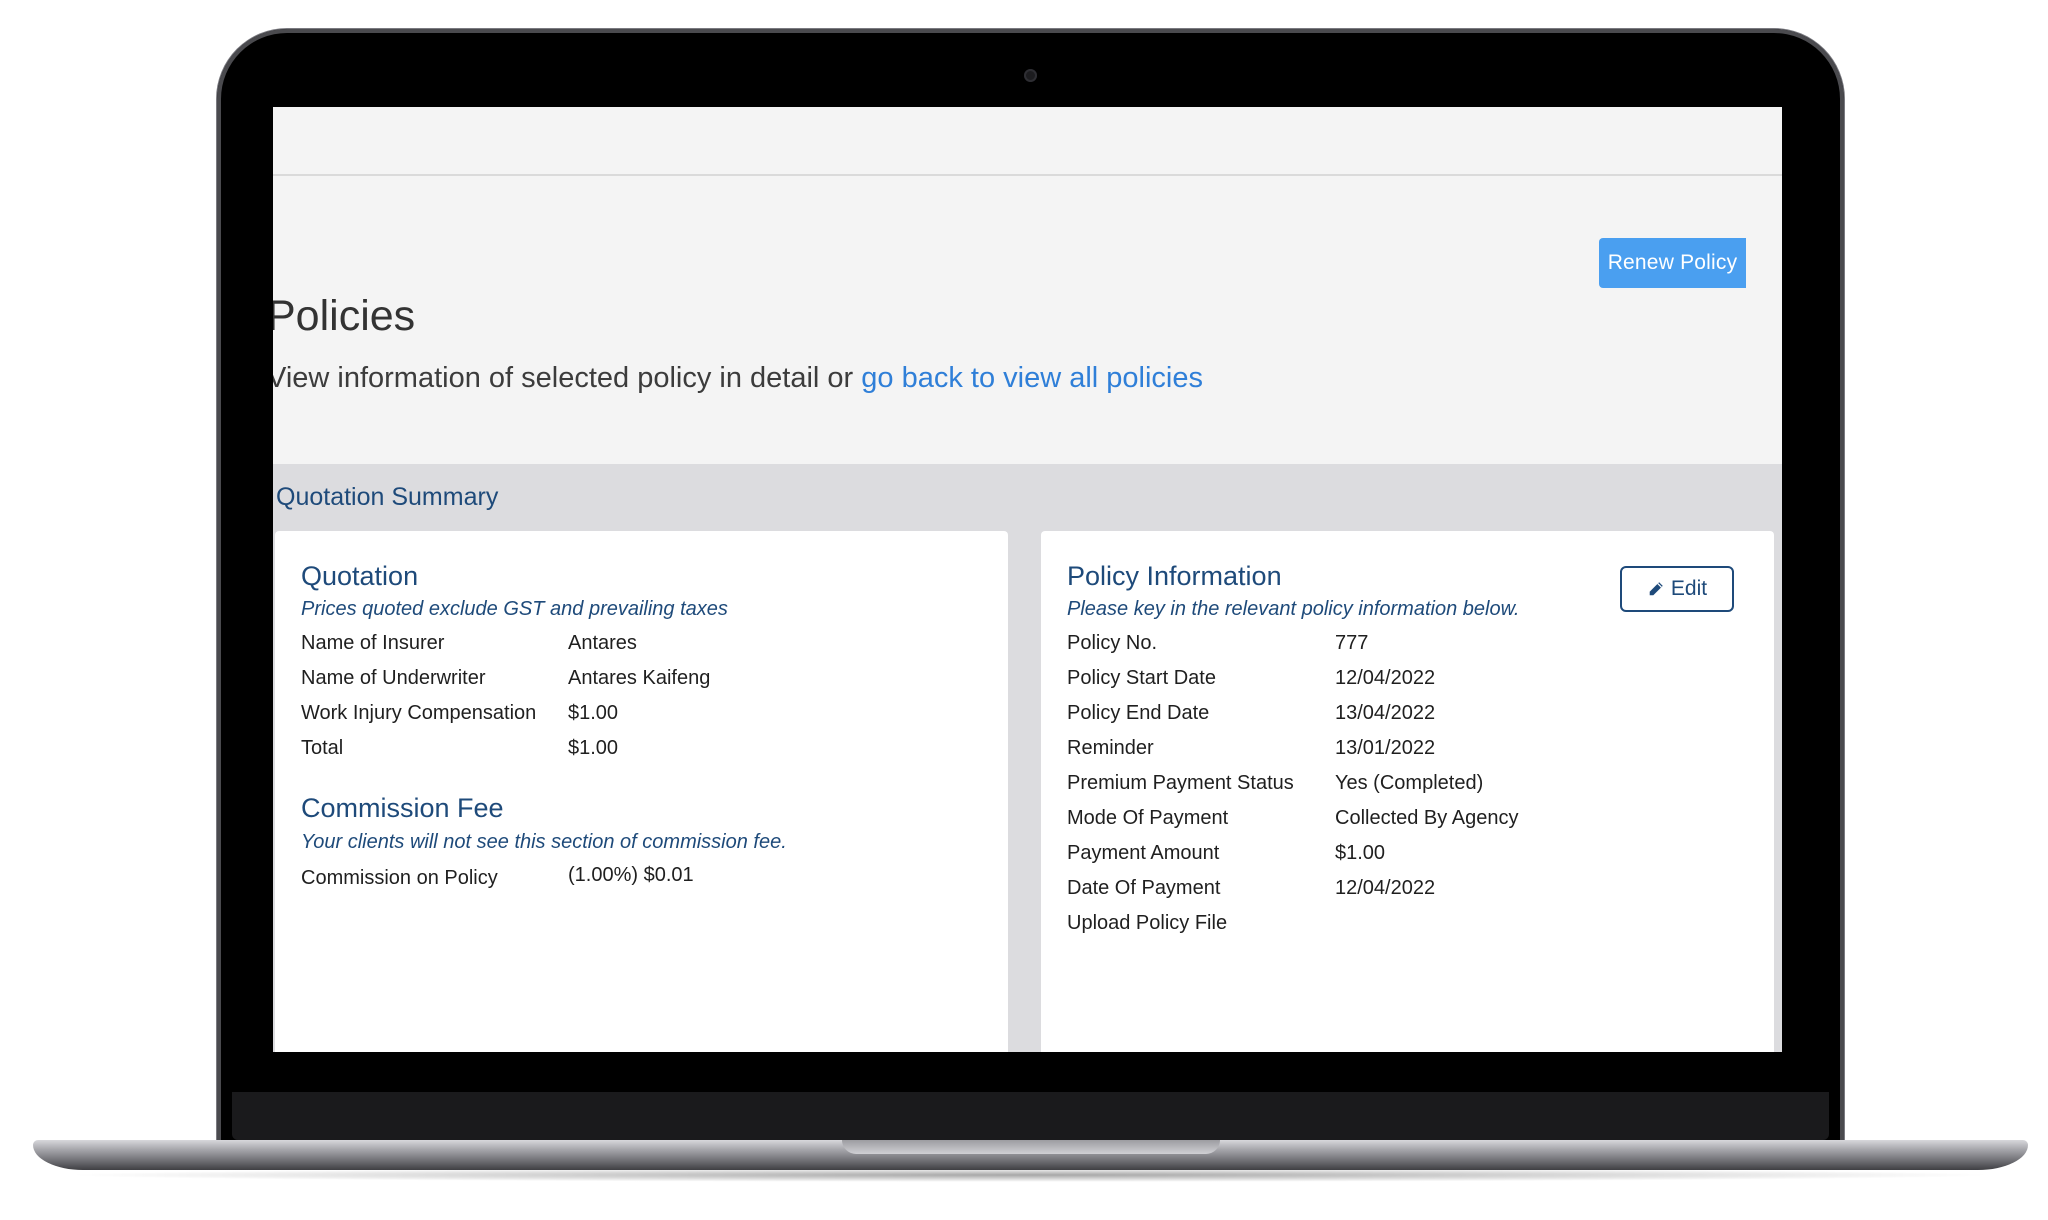 The width and height of the screenshot is (2048, 1220). What do you see at coordinates (1030, 1175) in the screenshot?
I see `laptop-shadow` at bounding box center [1030, 1175].